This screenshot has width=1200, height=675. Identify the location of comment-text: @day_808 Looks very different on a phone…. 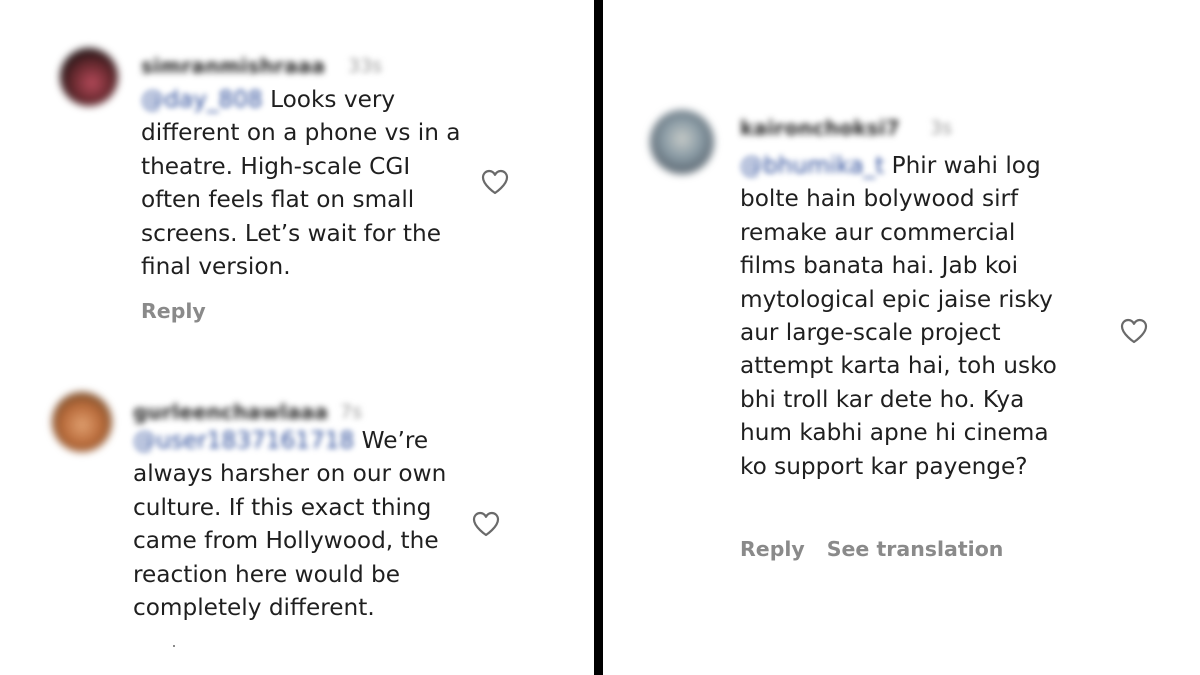
(301, 183).